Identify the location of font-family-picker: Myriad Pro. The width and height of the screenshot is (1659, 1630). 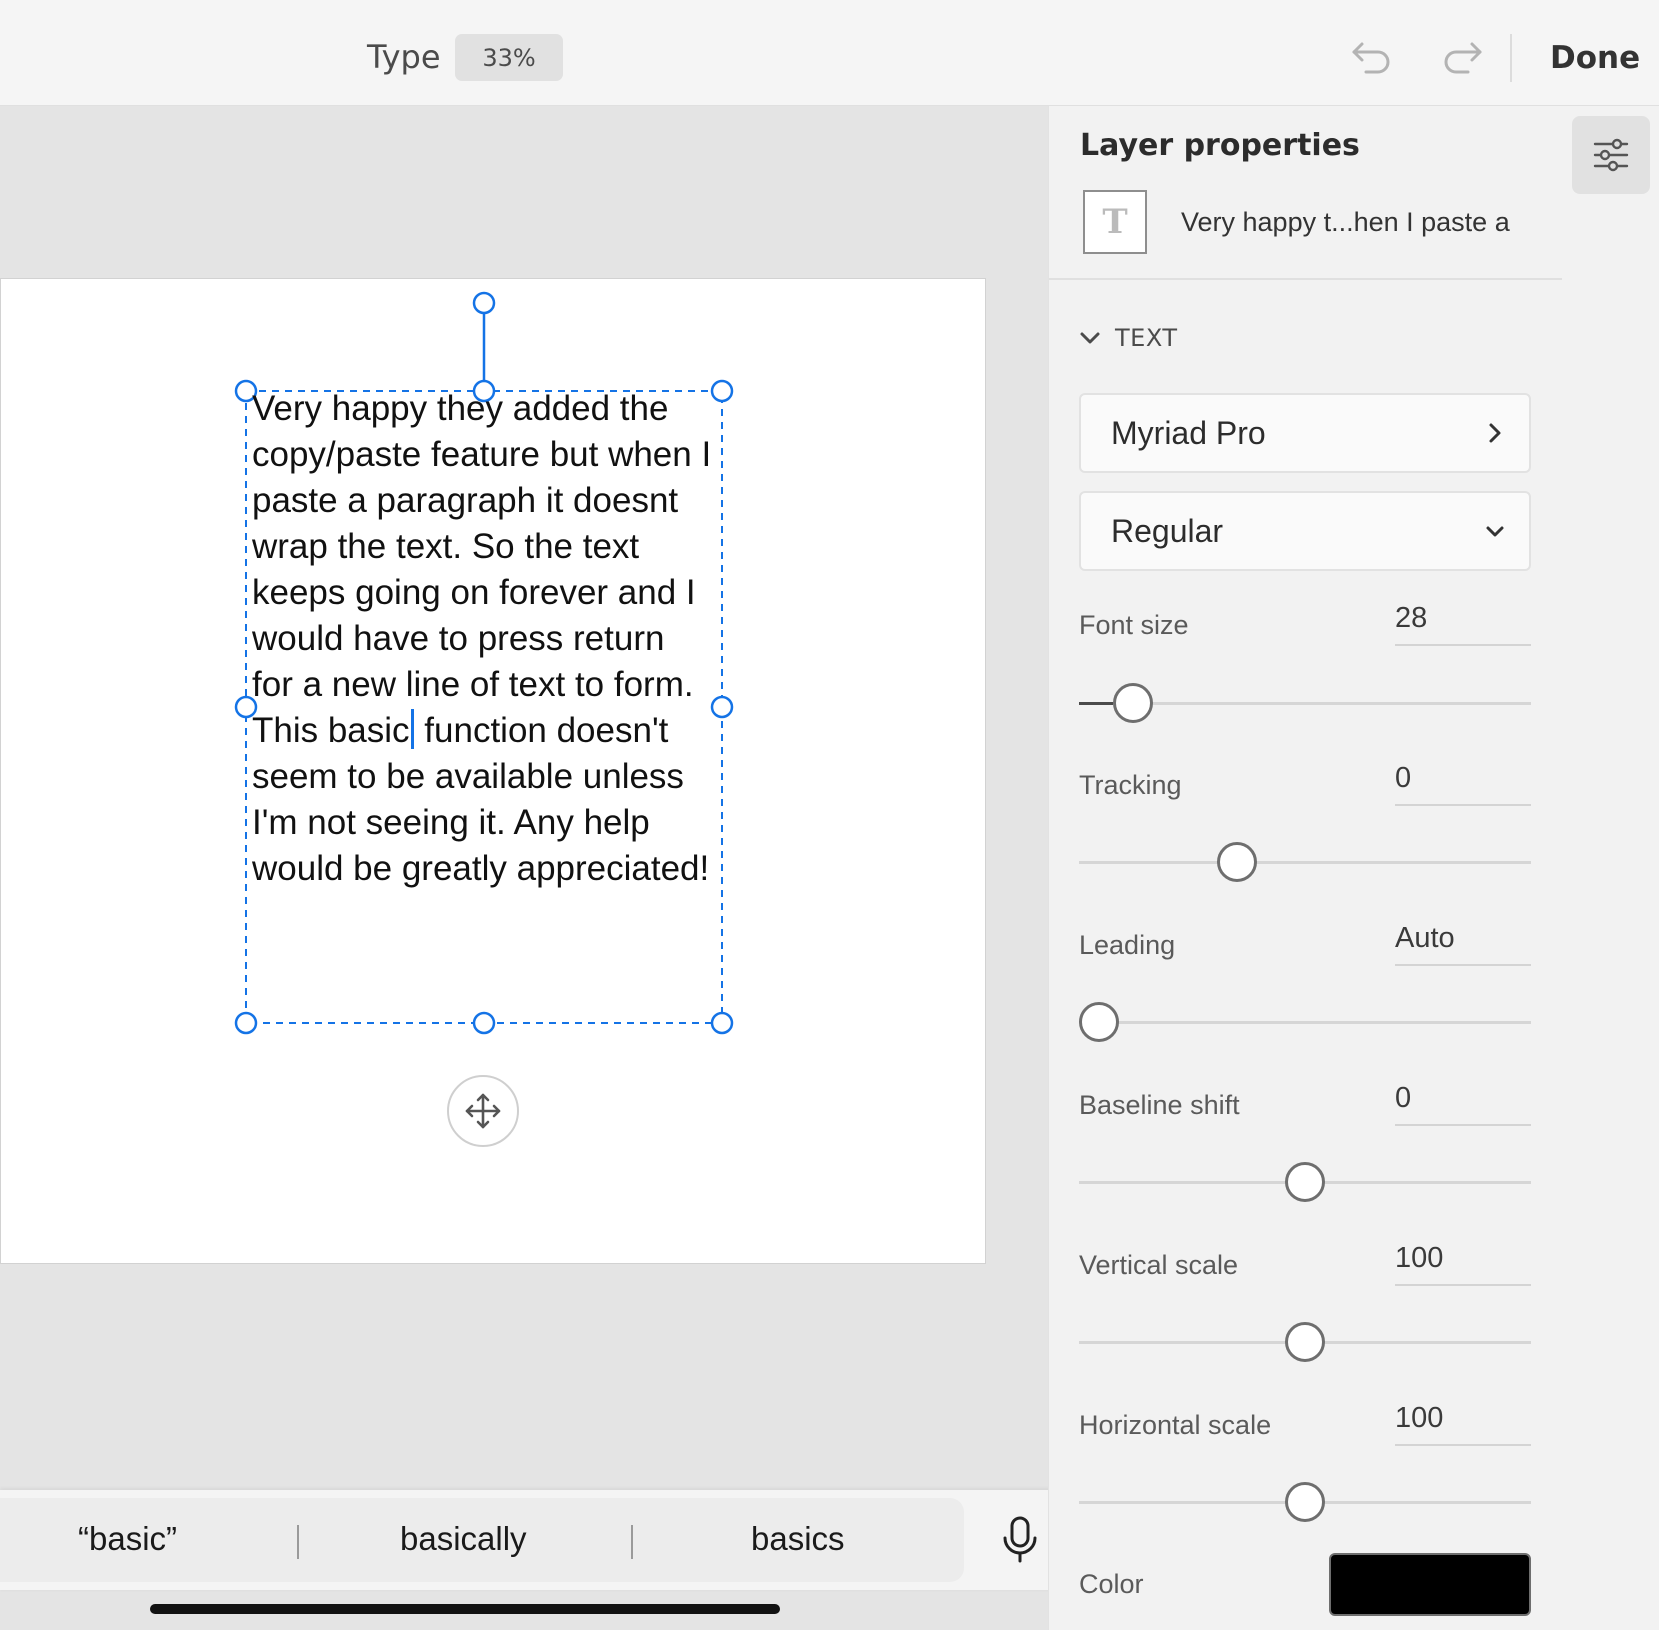
(1305, 433).